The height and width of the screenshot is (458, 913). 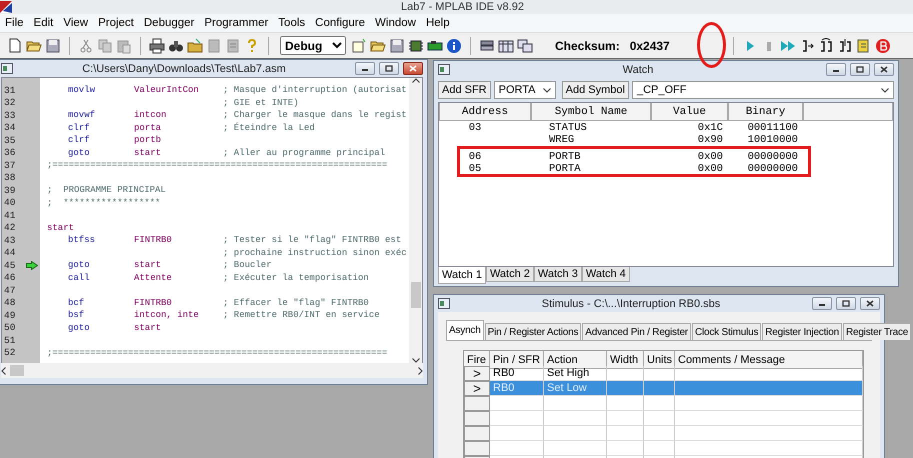 What do you see at coordinates (151, 115) in the screenshot?
I see `operand: intcon` at bounding box center [151, 115].